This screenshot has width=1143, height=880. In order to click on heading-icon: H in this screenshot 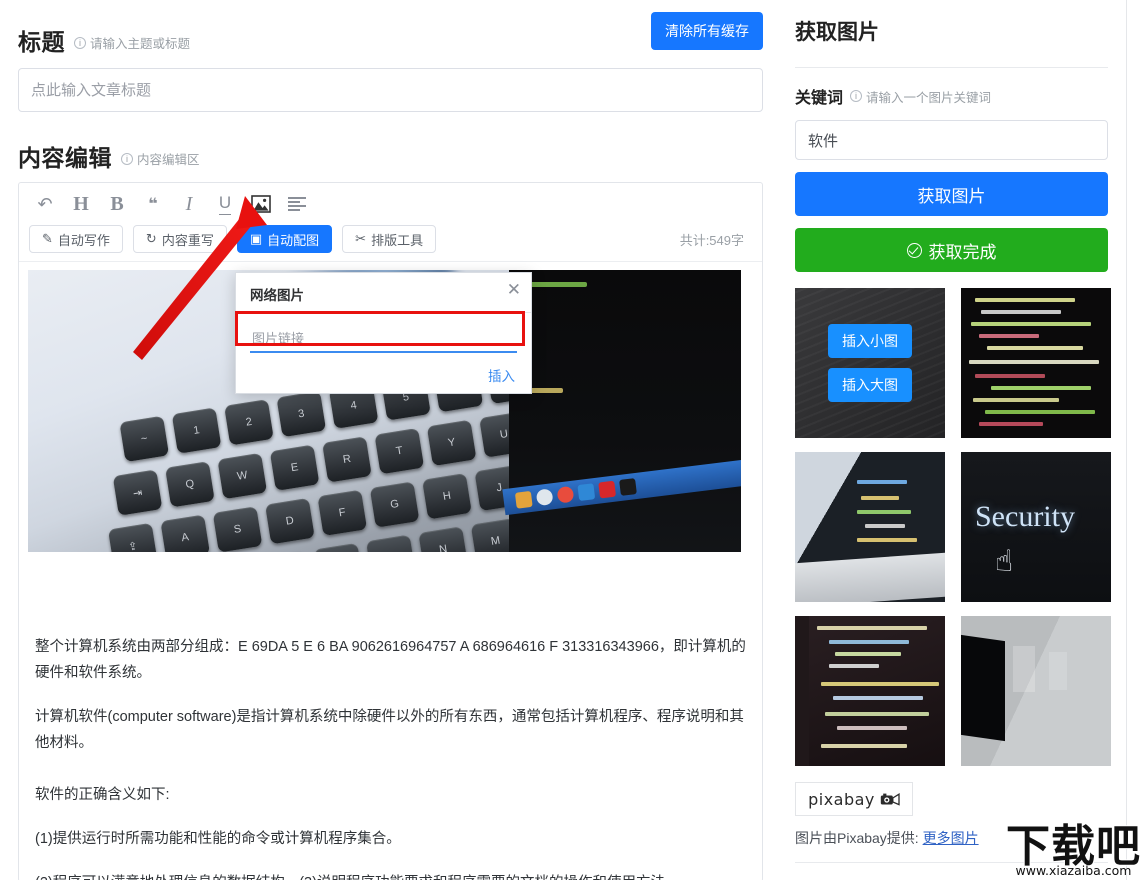, I will do `click(81, 204)`.